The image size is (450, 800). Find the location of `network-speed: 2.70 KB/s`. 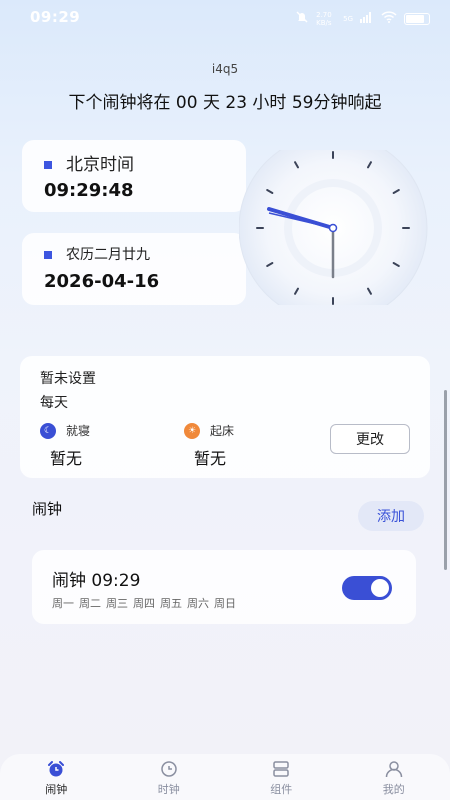

network-speed: 2.70 KB/s is located at coordinates (324, 18).